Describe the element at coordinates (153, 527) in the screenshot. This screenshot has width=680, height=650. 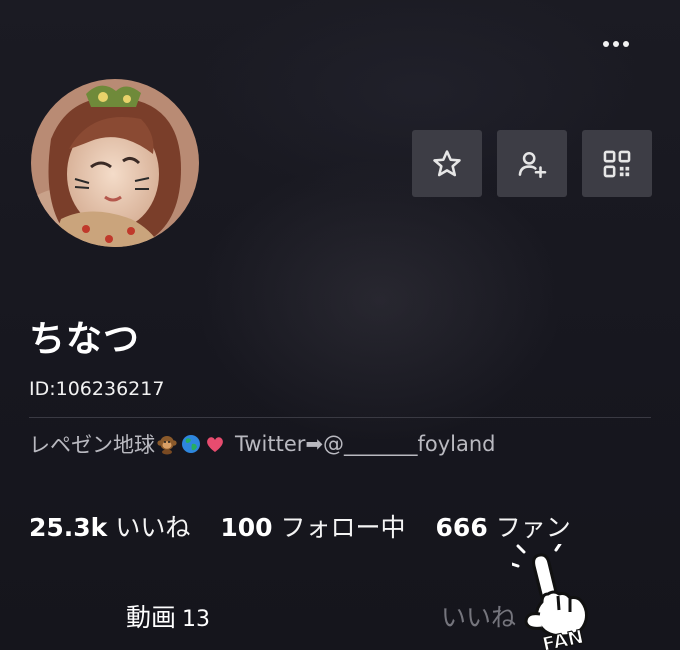
I see `likes-label: いいね` at that location.